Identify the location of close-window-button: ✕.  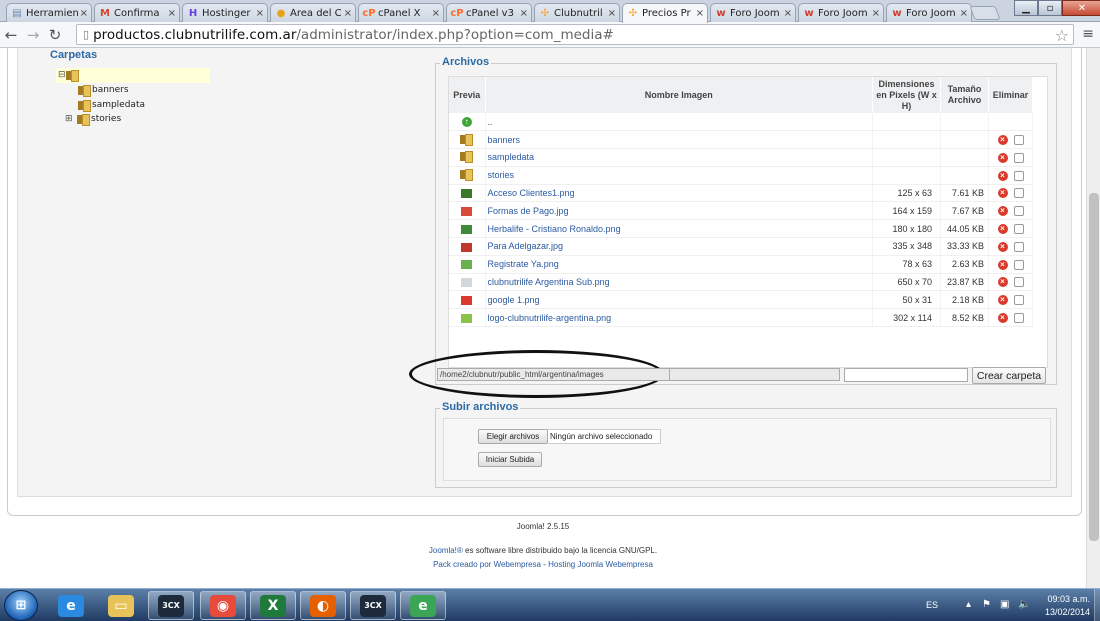
(1081, 8).